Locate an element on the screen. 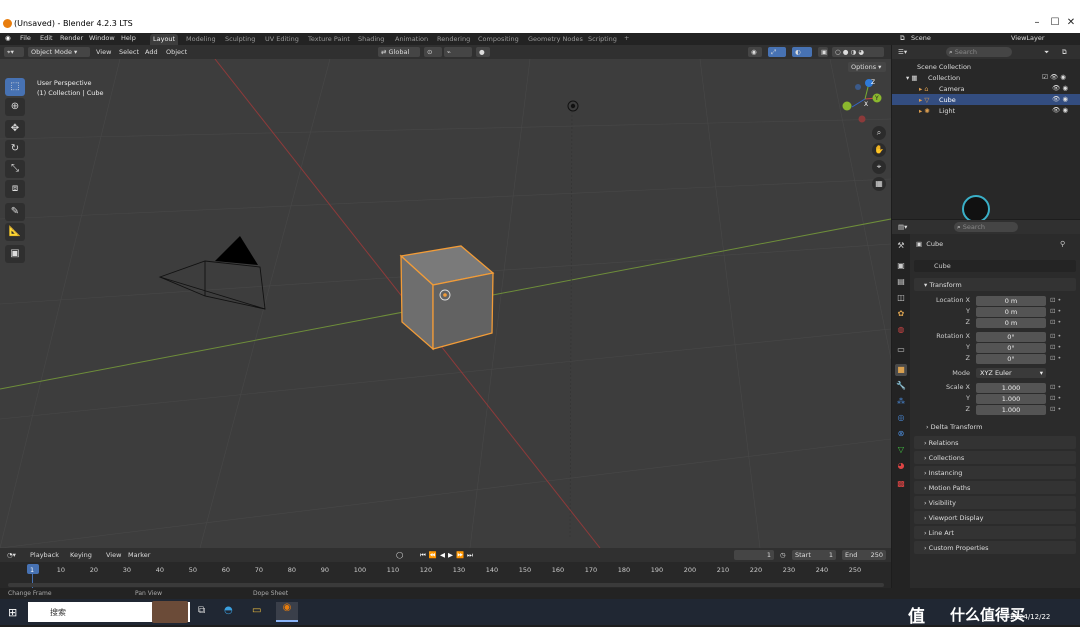 The width and height of the screenshot is (1080, 627). object-name-field: Cube is located at coordinates (995, 266).